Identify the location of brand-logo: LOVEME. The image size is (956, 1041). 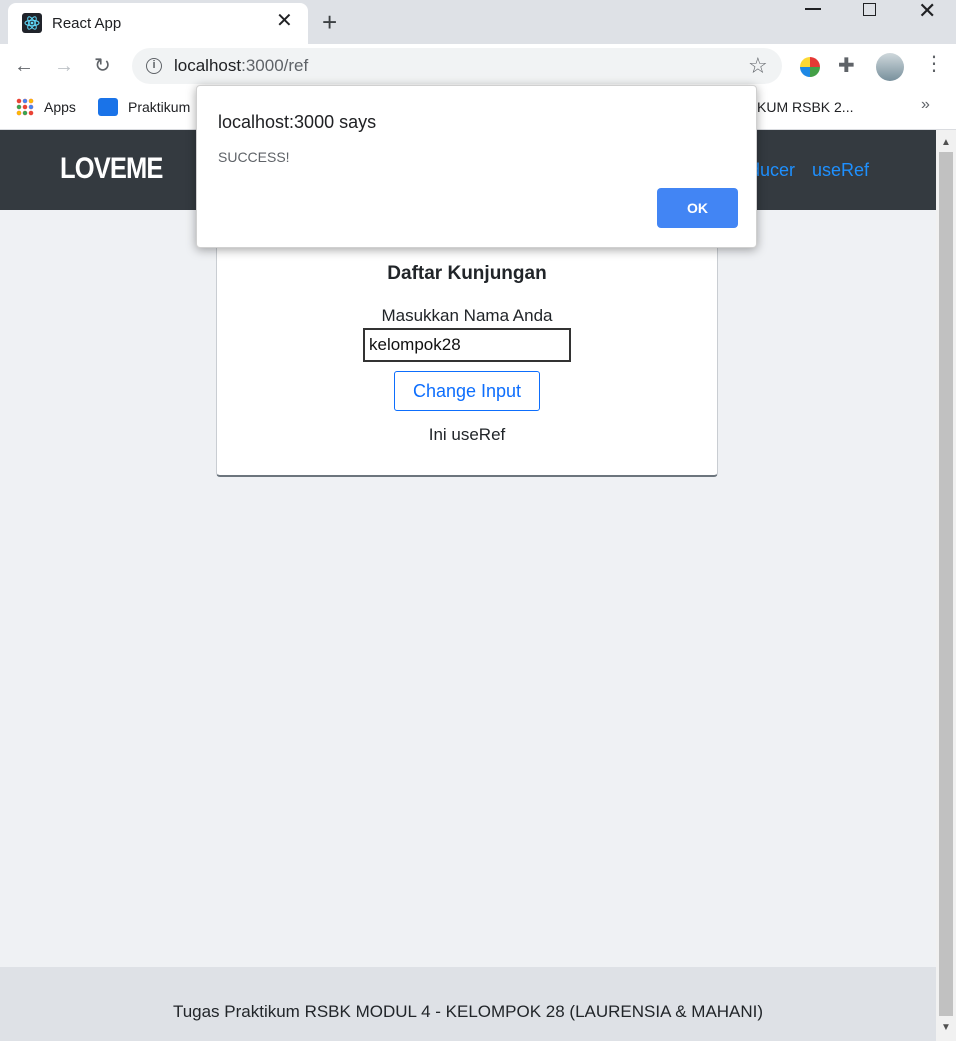
(111, 169).